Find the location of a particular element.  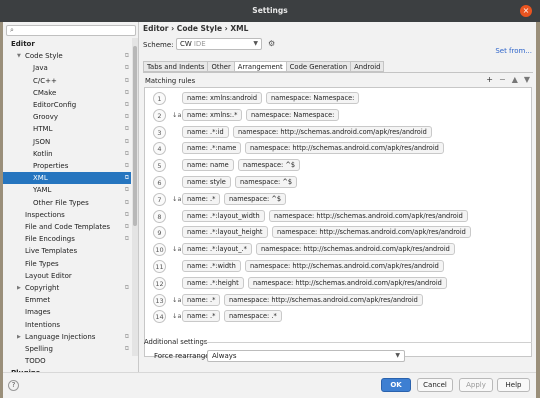

sidebar-item-live-templates: Live Templates is located at coordinates (67, 251).